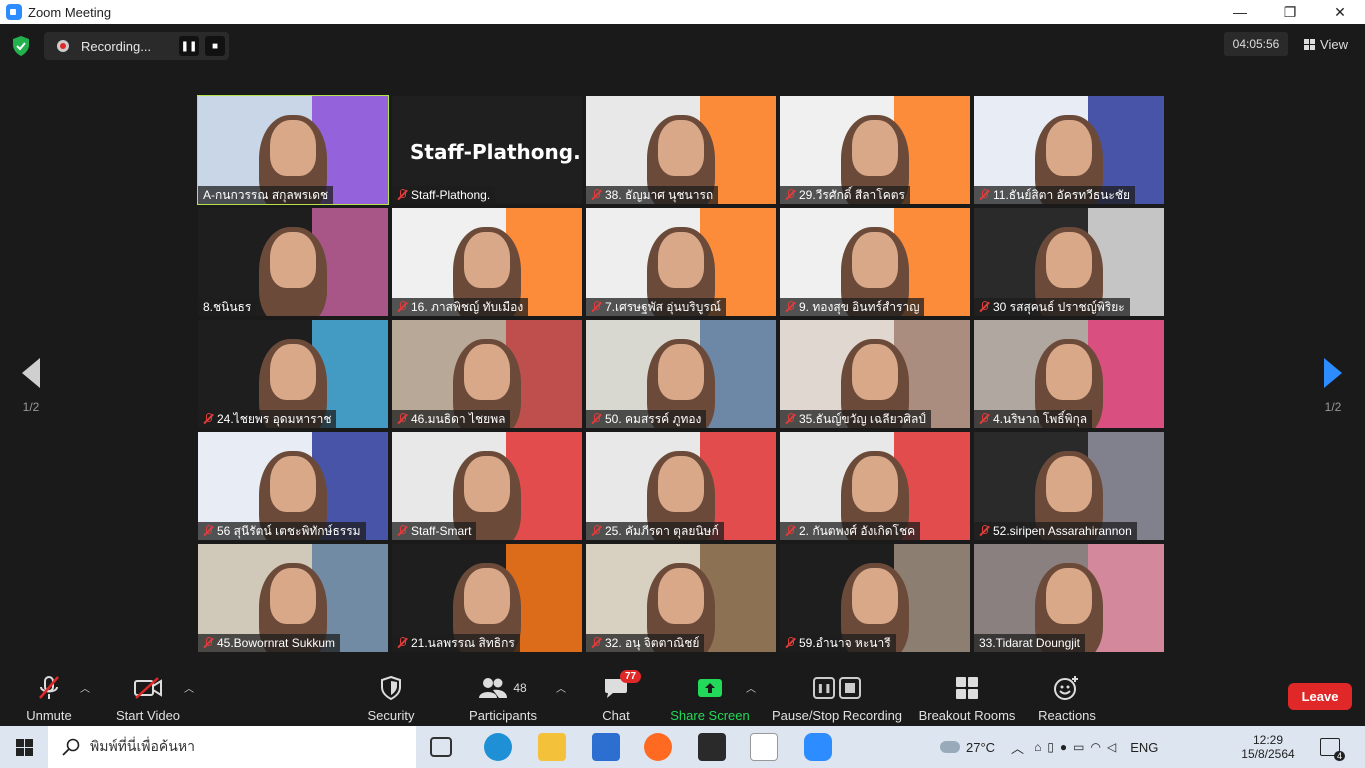 The height and width of the screenshot is (768, 1365). Describe the element at coordinates (85, 687) in the screenshot. I see `audio-options-caret-icon: ︿` at that location.